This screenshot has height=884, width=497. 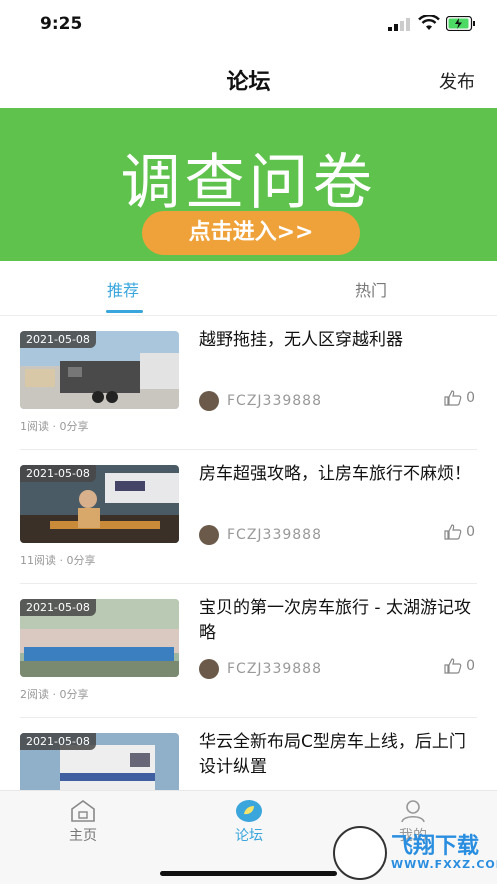 I want to click on user-icon, so click(x=413, y=811).